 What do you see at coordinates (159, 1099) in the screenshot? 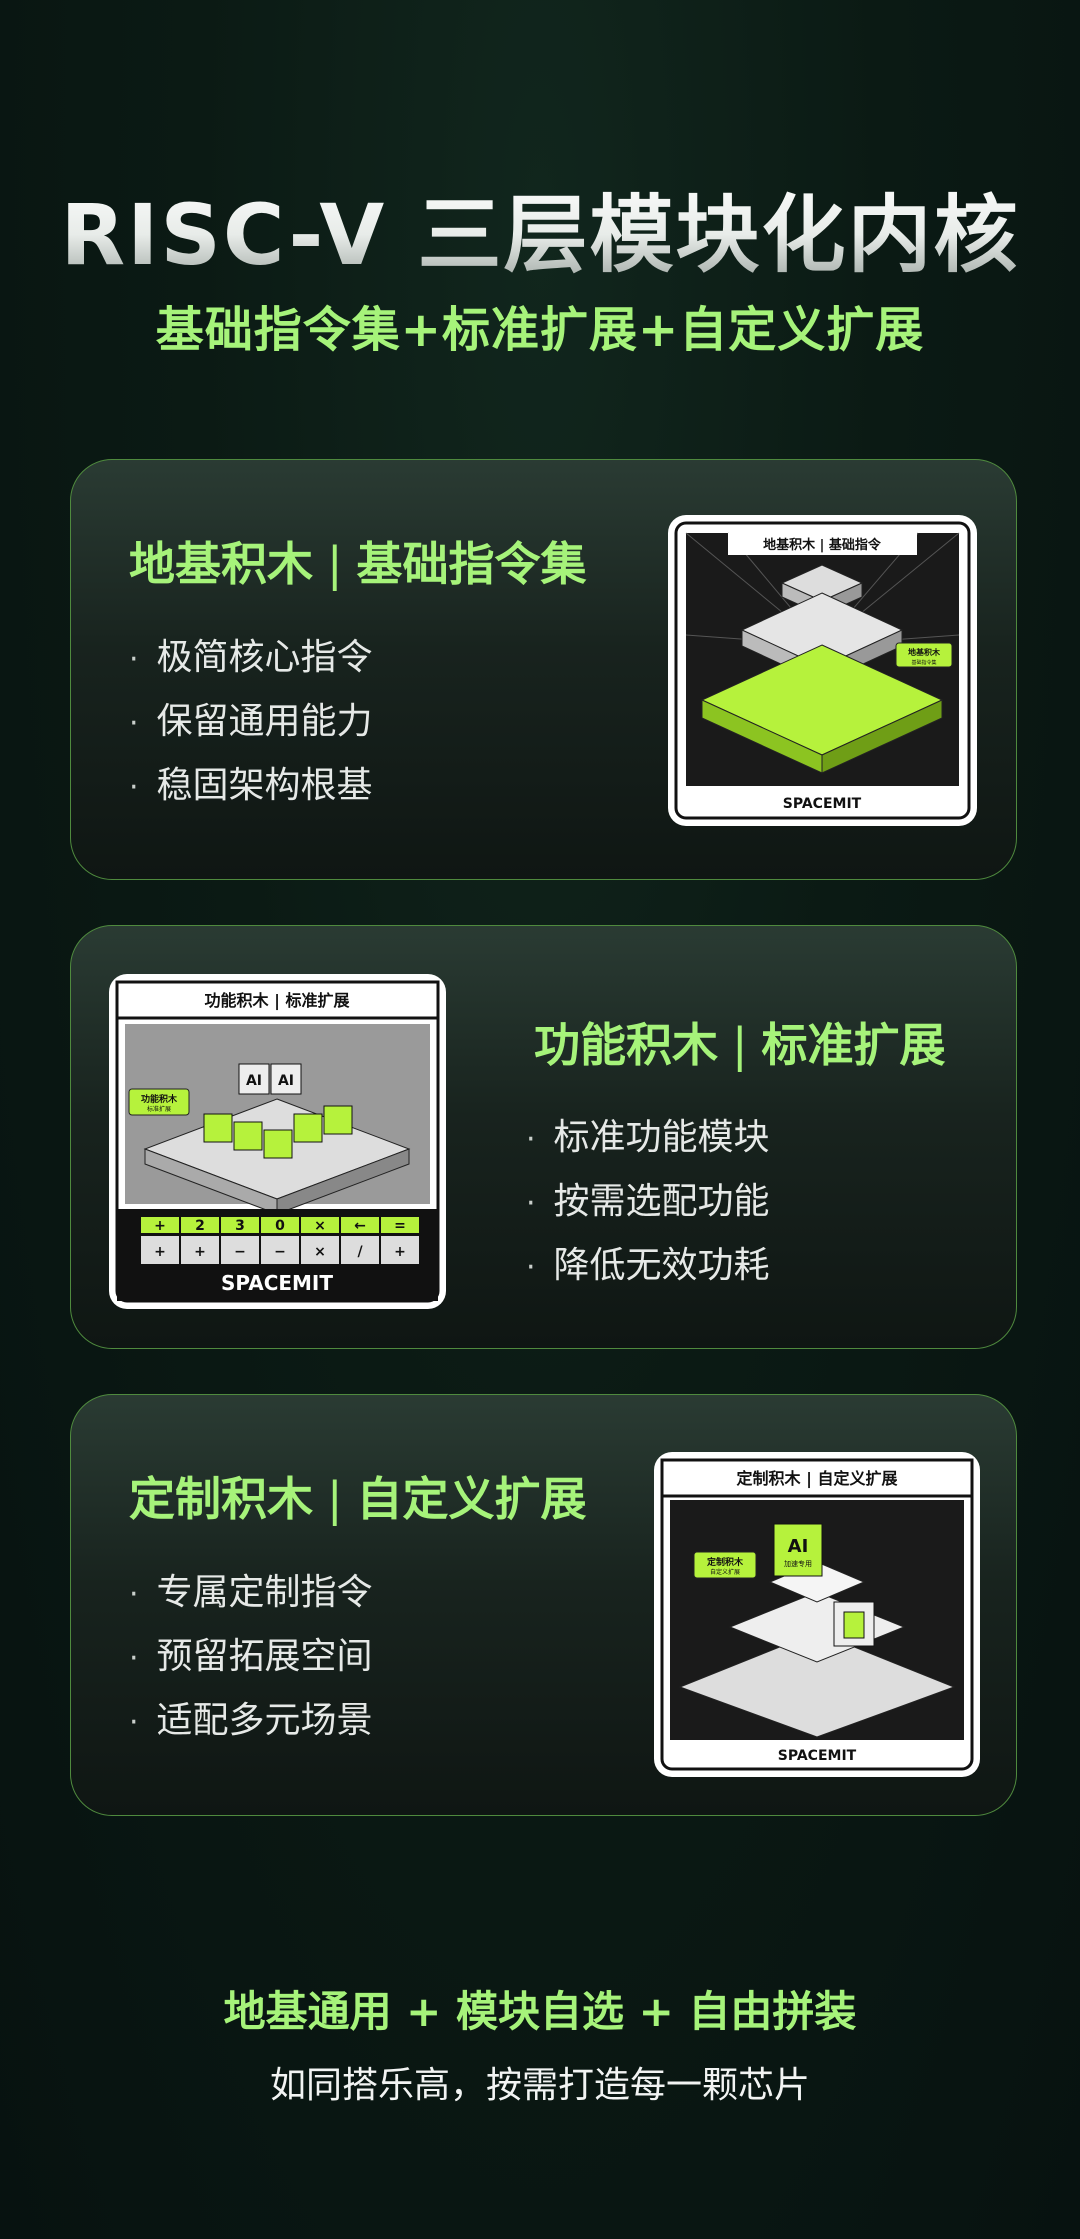
I see `svg-text: 功能积木` at bounding box center [159, 1099].